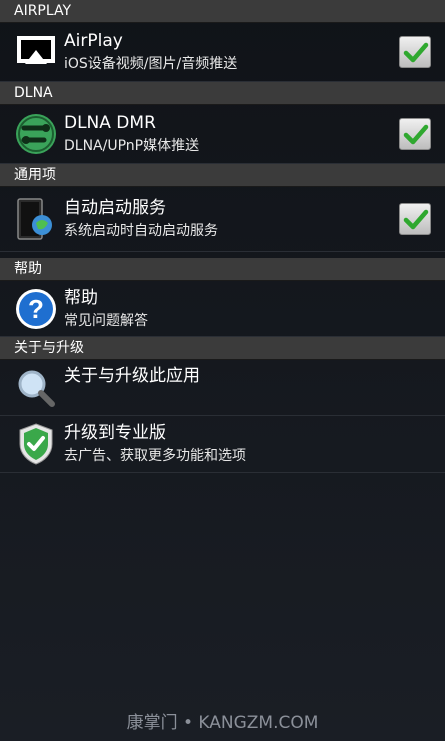 The width and height of the screenshot is (445, 741). I want to click on upgrade-pro-subtitle: 去广告、获取更多功能和选项, so click(155, 456).